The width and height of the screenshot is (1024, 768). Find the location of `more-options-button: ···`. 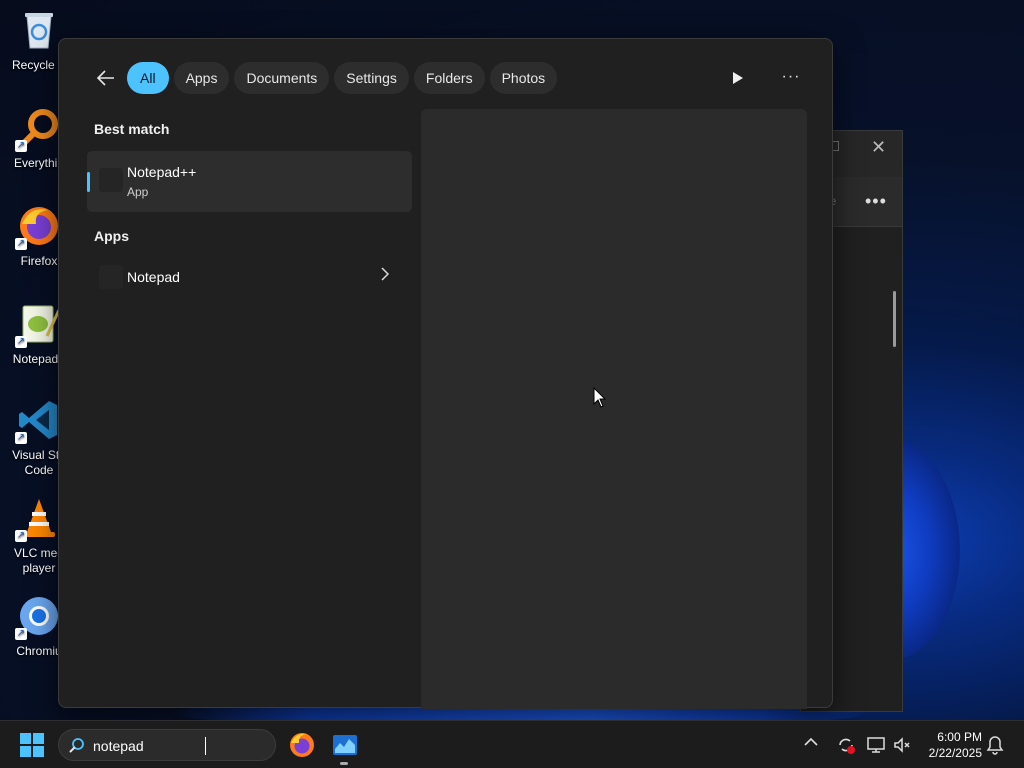

more-options-button: ··· is located at coordinates (791, 78).